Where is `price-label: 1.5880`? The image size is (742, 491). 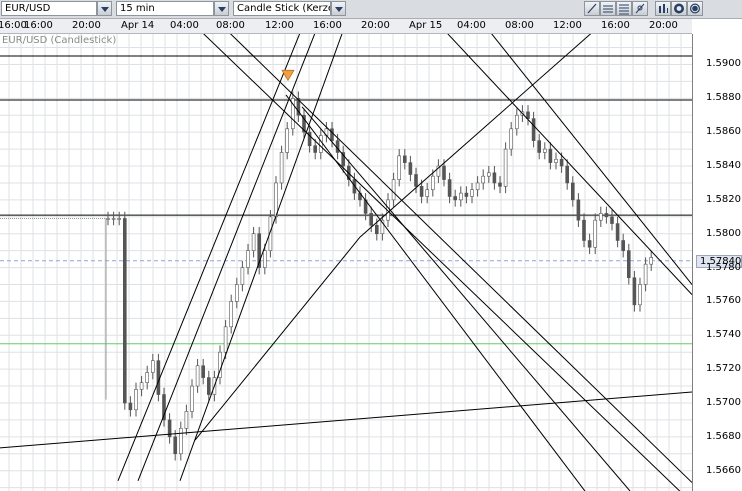 price-label: 1.5880 is located at coordinates (723, 98).